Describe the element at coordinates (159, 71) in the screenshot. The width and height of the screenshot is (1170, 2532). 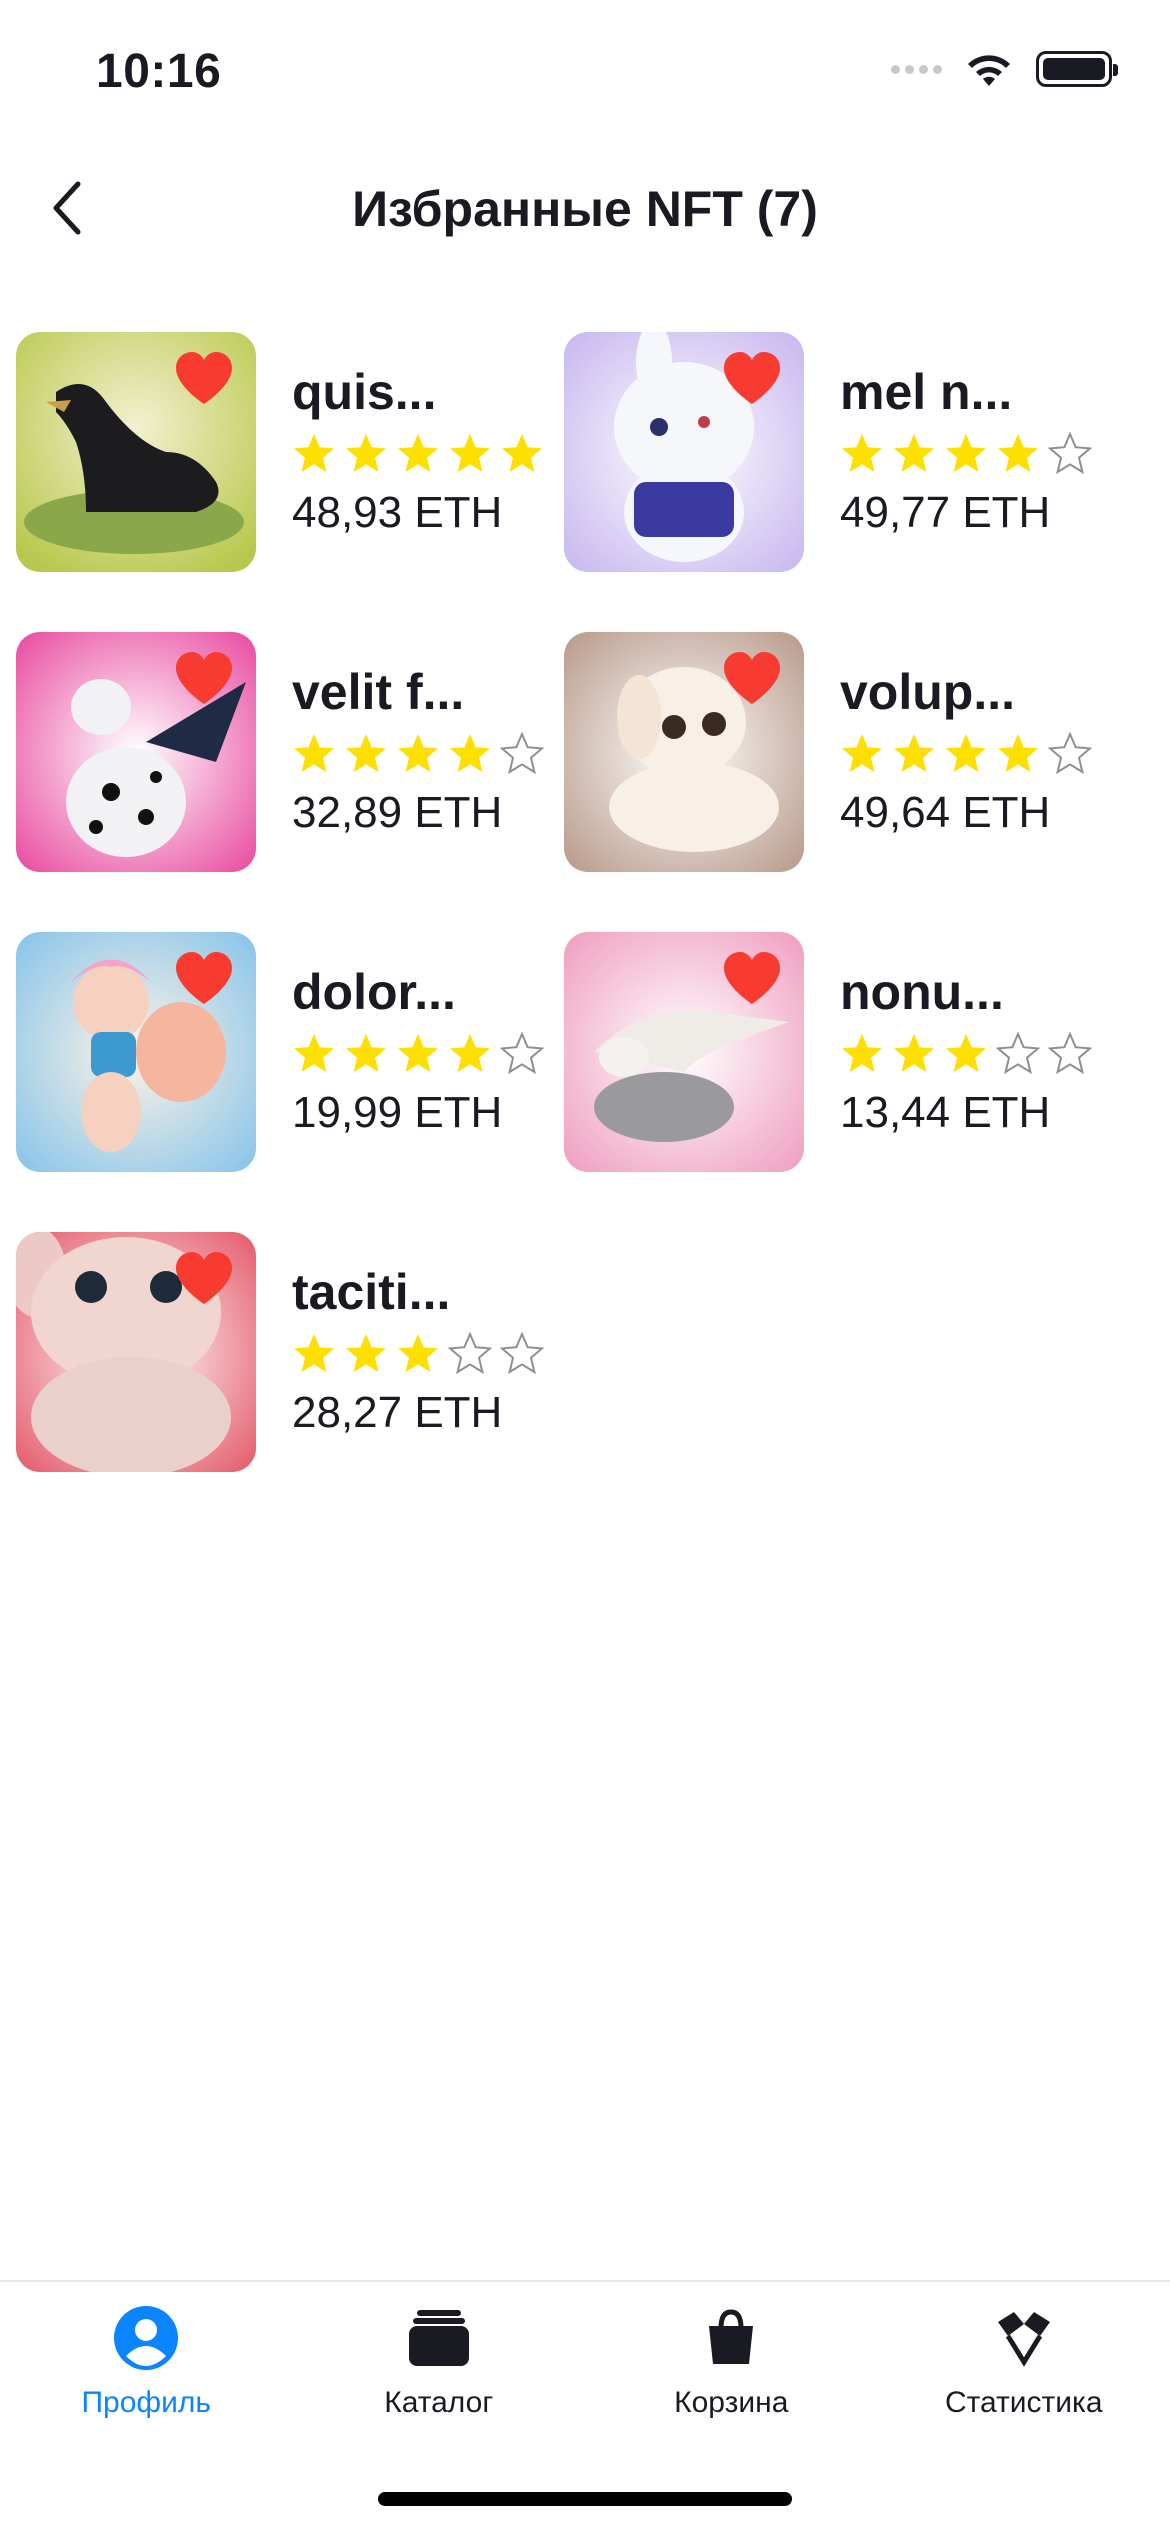
I see `status-time: 10:16` at that location.